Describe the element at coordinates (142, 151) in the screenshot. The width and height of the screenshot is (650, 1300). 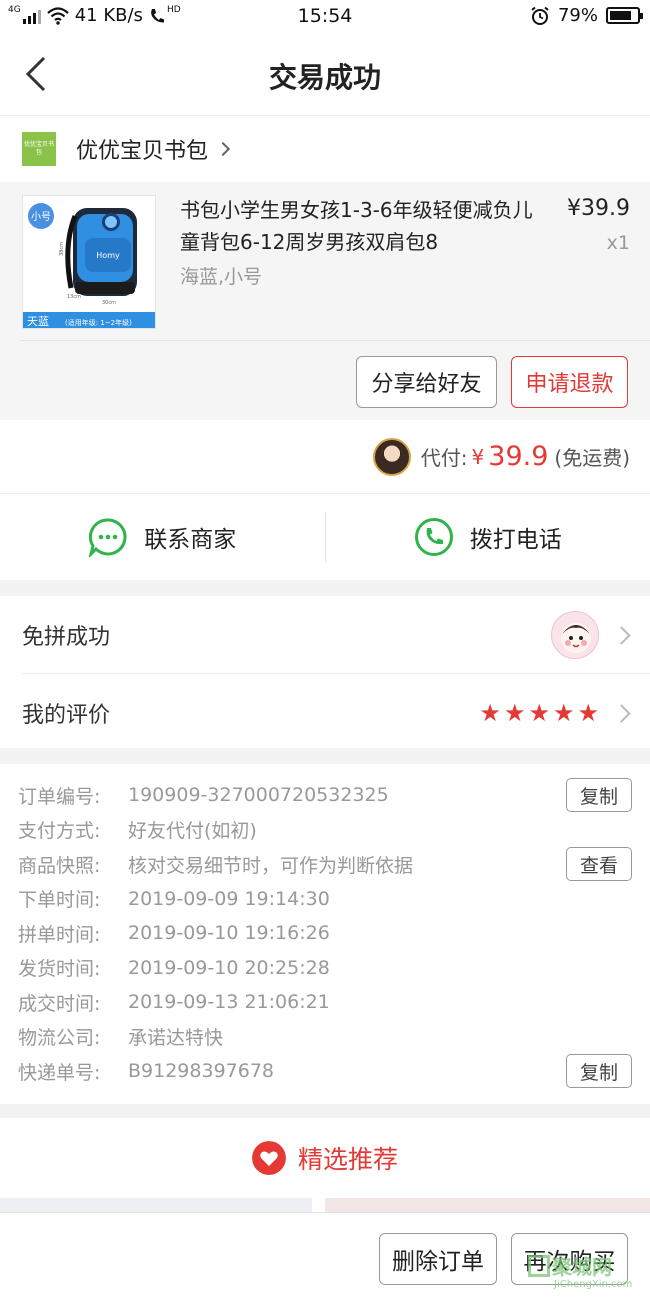
I see `shop-name: 优优宝贝书包` at that location.